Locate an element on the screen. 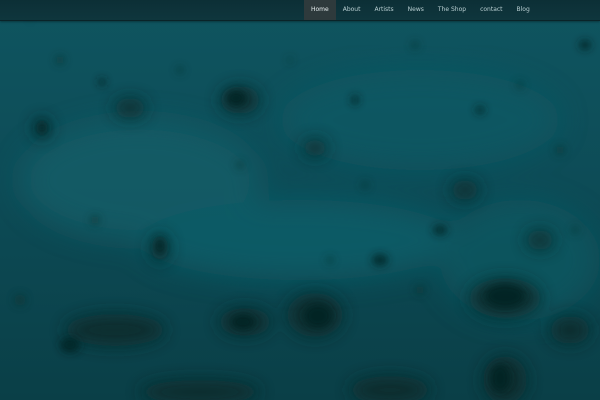  nav-item-artists: Artists is located at coordinates (383, 10).